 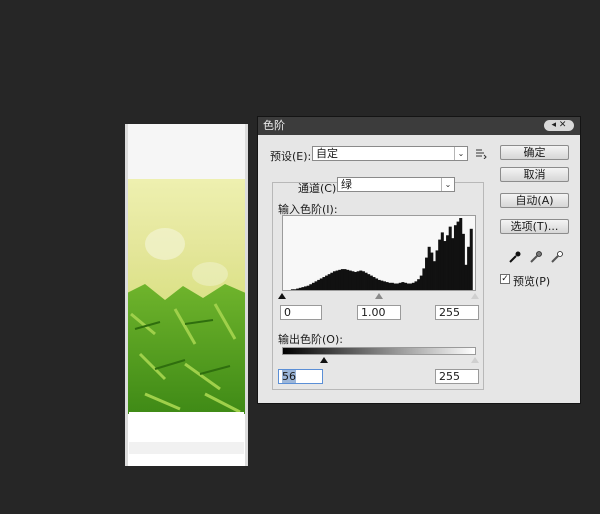 What do you see at coordinates (390, 153) in the screenshot?
I see `preset-select: 自定 ⌄` at bounding box center [390, 153].